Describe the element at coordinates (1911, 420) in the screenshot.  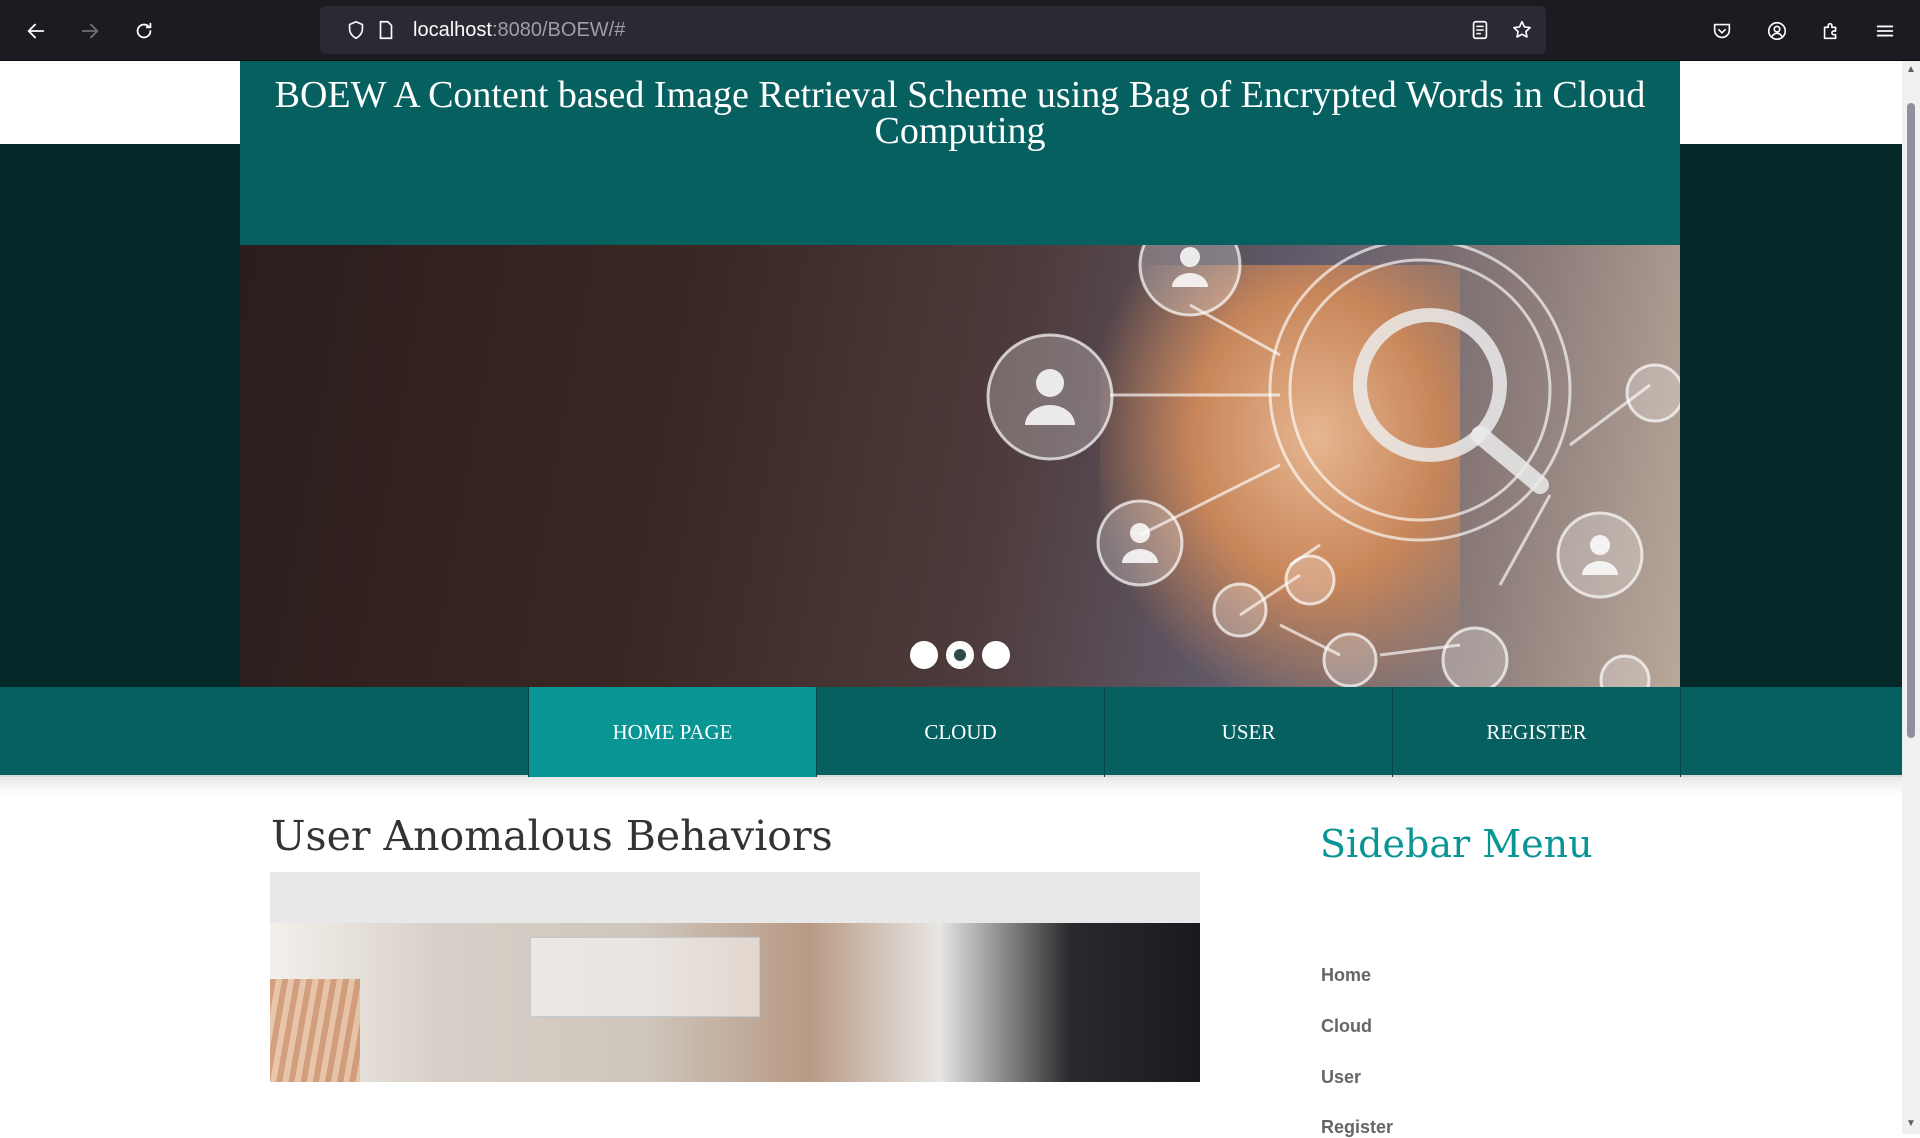
I see `scroll-thumb` at that location.